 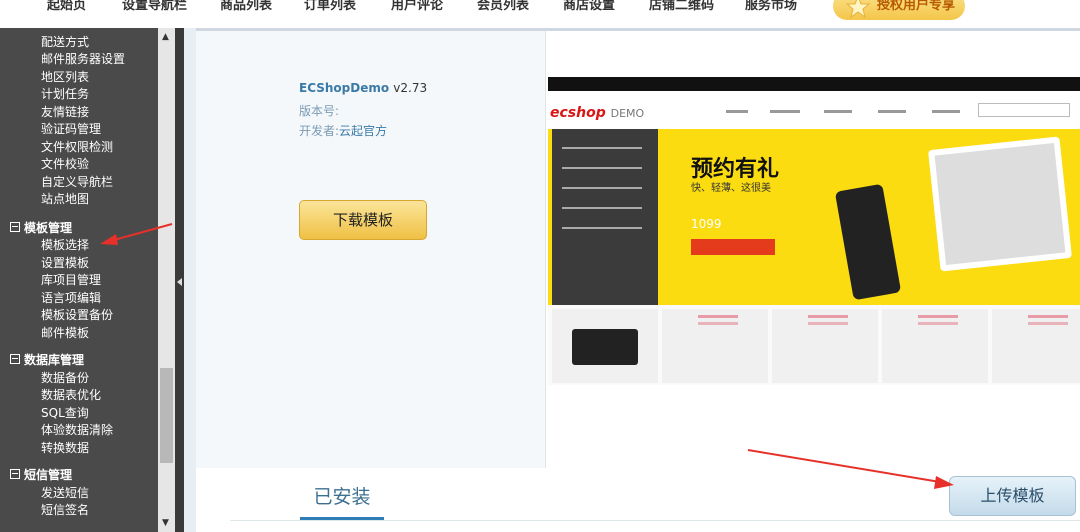 What do you see at coordinates (65, 262) in the screenshot?
I see `sidebar-item-template-setup: 设置模板` at bounding box center [65, 262].